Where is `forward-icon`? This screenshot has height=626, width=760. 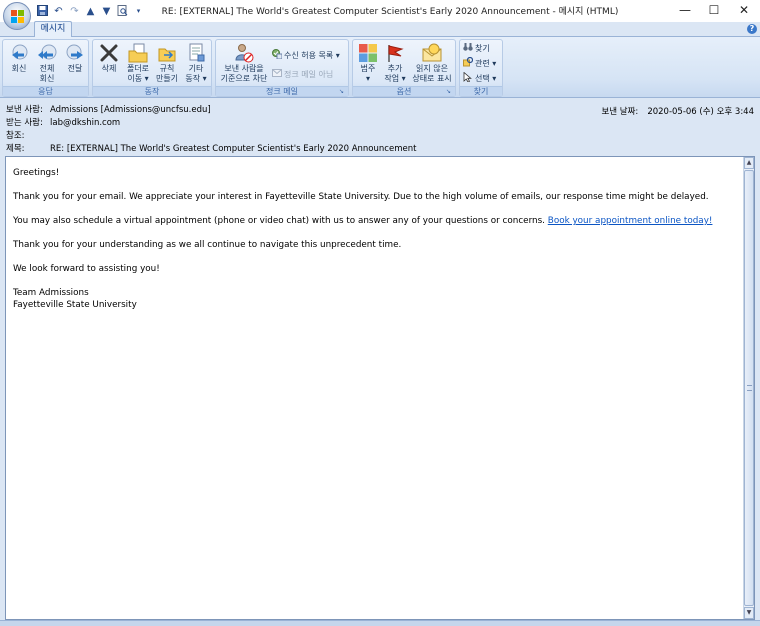
forward-icon is located at coordinates (75, 53).